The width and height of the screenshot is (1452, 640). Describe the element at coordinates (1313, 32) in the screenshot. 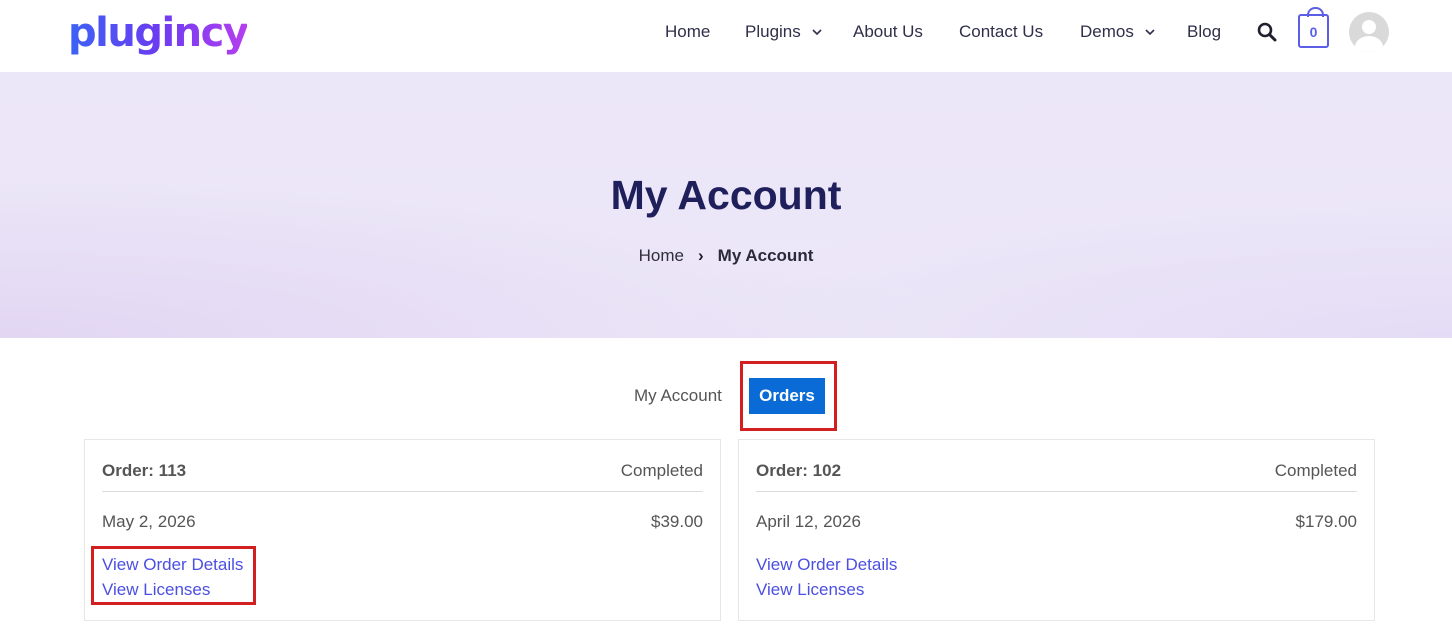

I see `cart-count: 0` at that location.